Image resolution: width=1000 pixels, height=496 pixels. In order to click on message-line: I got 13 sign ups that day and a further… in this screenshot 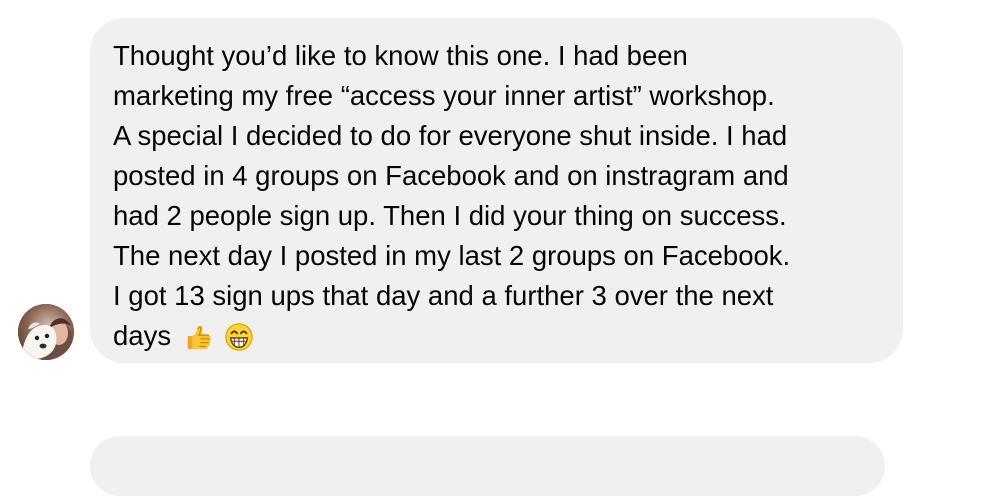, I will do `click(443, 295)`.